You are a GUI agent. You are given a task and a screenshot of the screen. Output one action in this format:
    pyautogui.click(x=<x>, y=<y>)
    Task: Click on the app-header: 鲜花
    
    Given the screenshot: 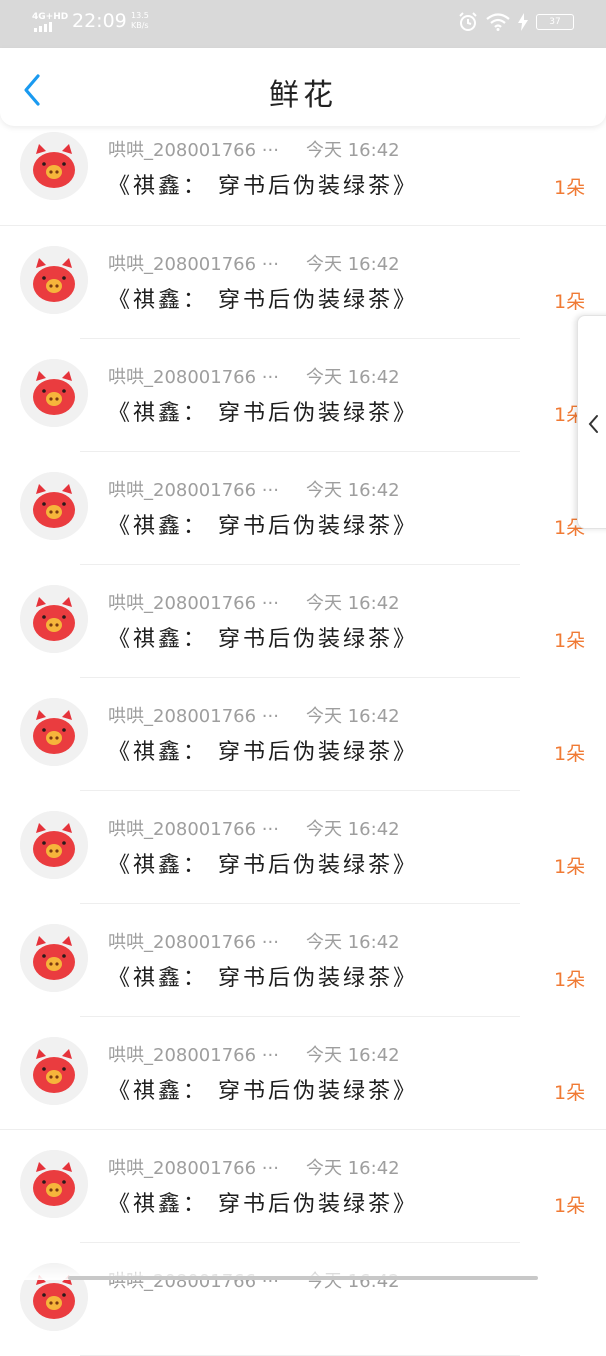 What is the action you would take?
    pyautogui.click(x=303, y=87)
    